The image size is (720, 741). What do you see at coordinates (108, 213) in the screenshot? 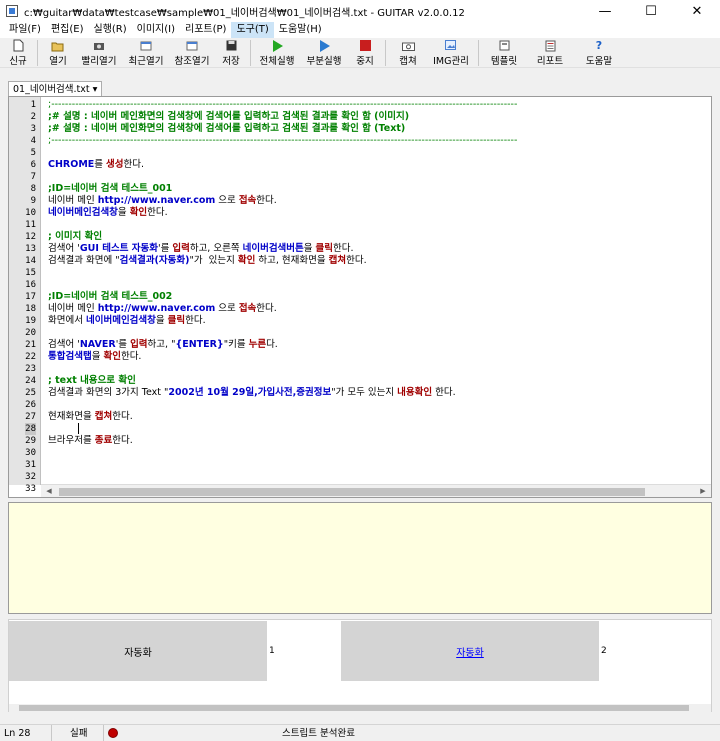
I see `code-line: 네이버메인검색창을 확인한다.` at bounding box center [108, 213].